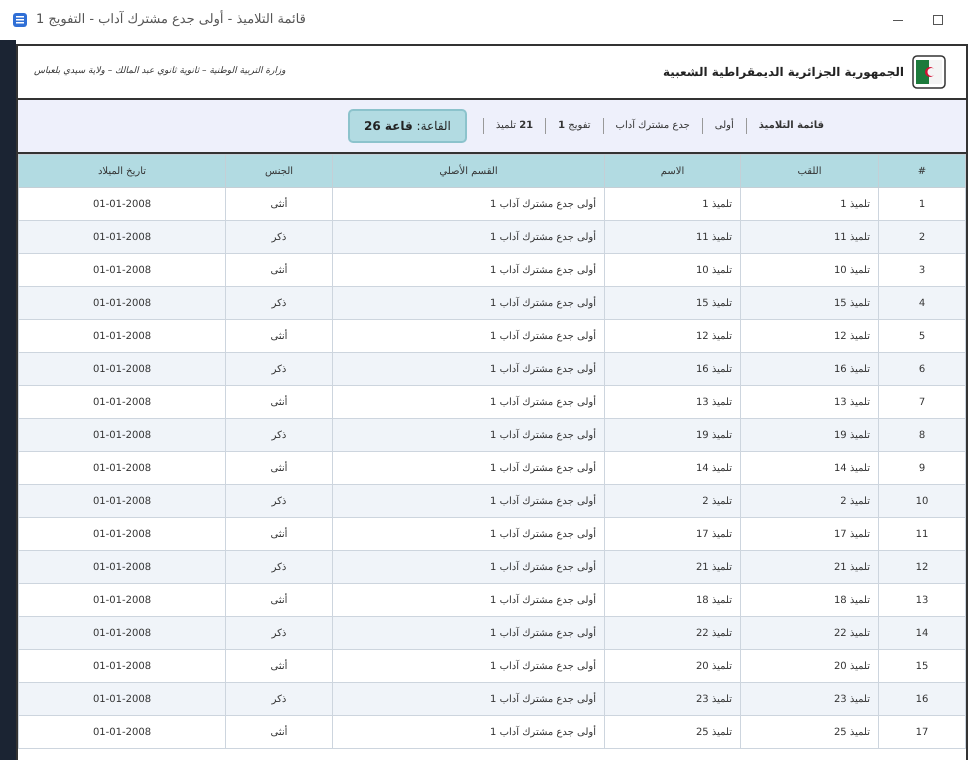  What do you see at coordinates (468, 171) in the screenshot?
I see `column-header: القسم الأصلي` at bounding box center [468, 171].